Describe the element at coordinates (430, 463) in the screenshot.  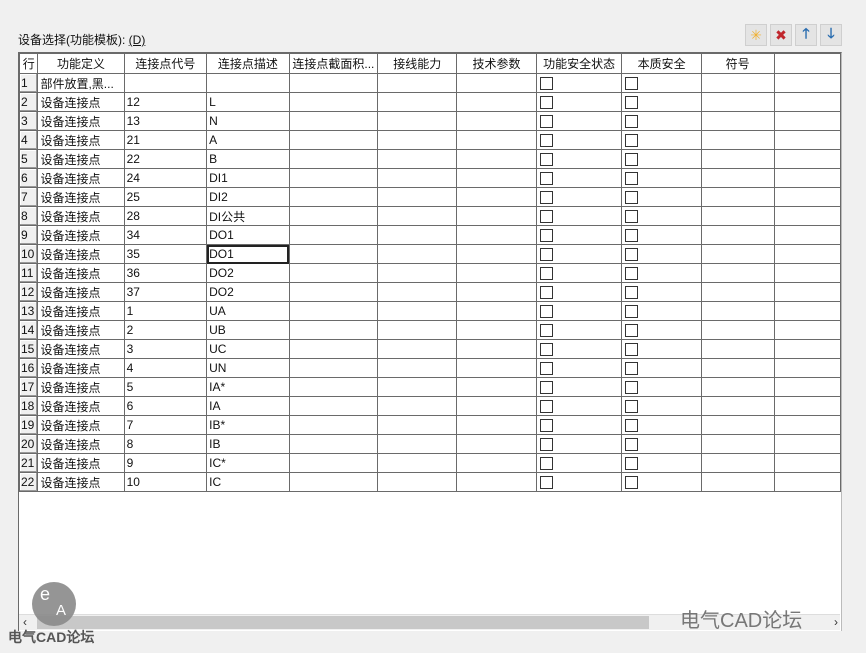
I see `table-row: 21 设备连接点 9 IC*` at that location.